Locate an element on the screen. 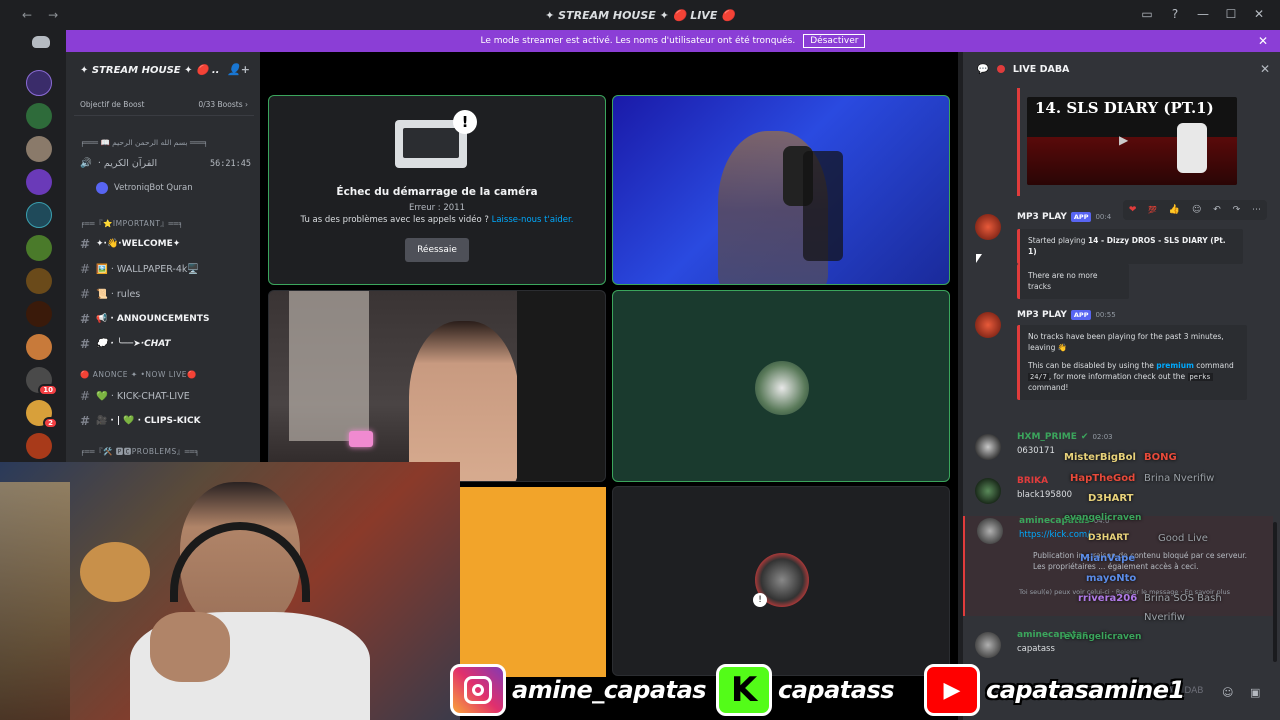 The height and width of the screenshot is (720, 1280). channel-category: ╒══『🛠️ 🅿🅲PROBLEMS』══╕ is located at coordinates (140, 451).